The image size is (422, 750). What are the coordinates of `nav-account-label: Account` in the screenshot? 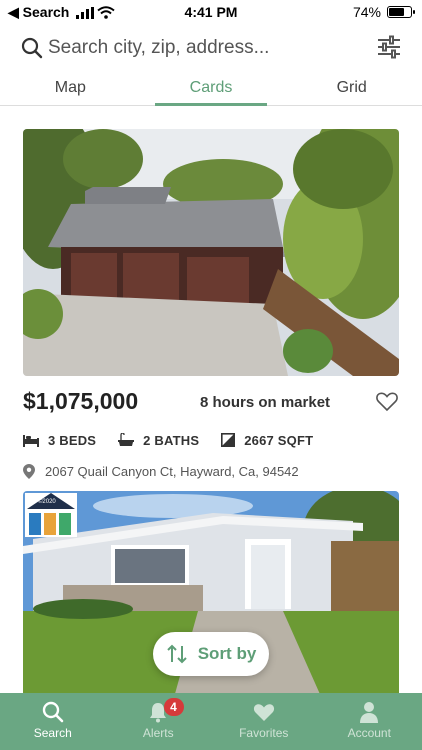 It's located at (369, 733).